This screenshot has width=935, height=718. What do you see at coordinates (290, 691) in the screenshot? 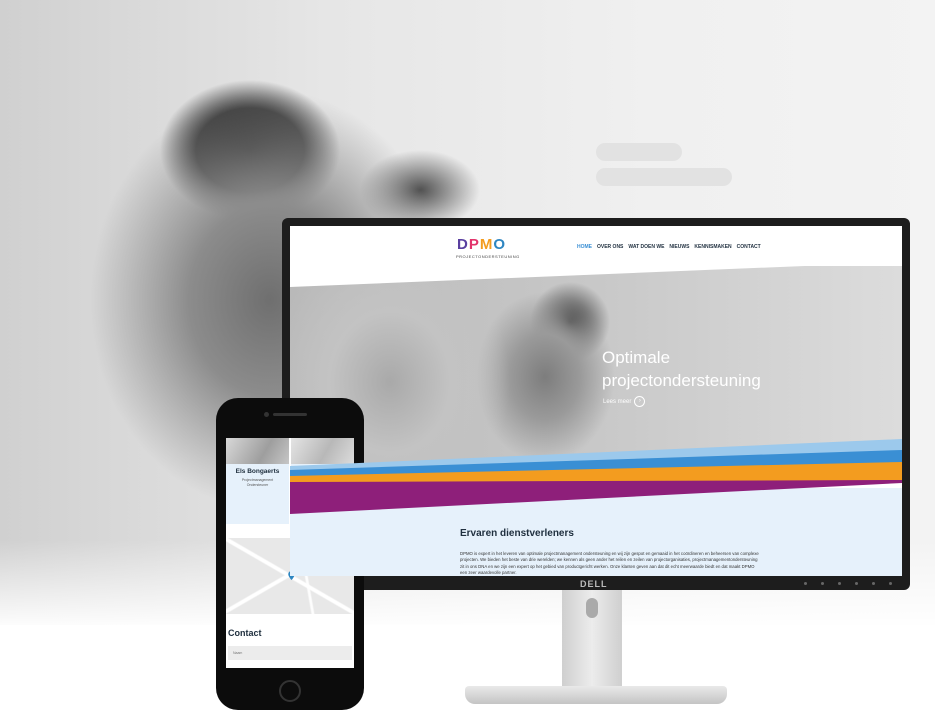
I see `phone-home-button` at bounding box center [290, 691].